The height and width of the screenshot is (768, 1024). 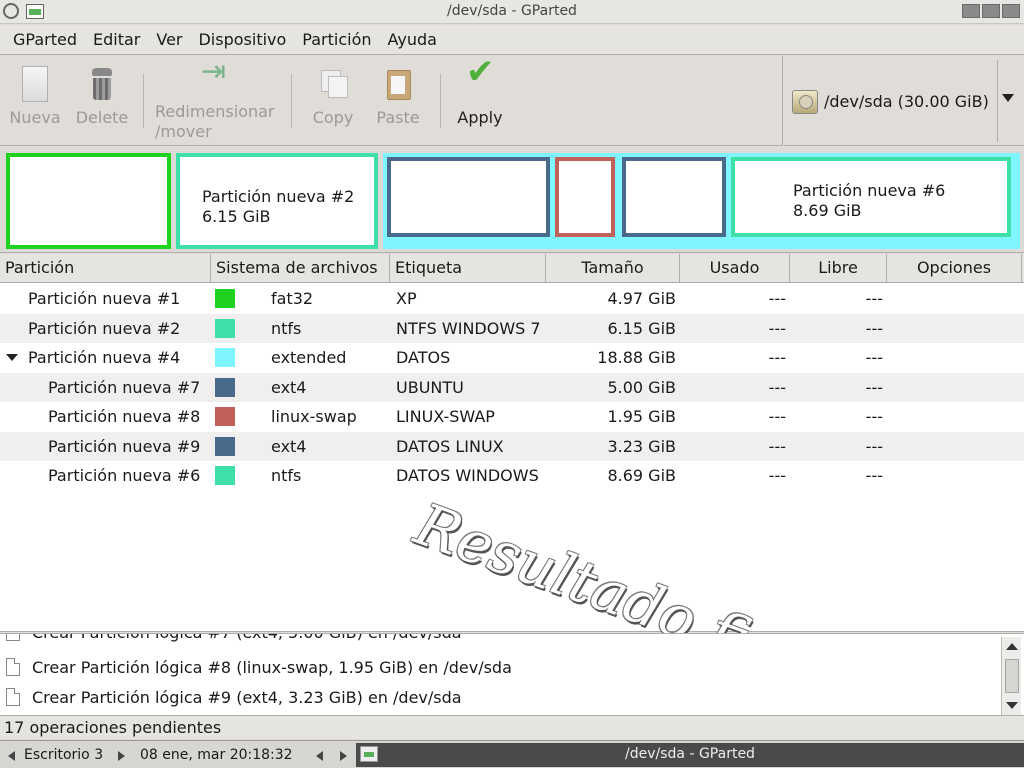 What do you see at coordinates (423, 357) in the screenshot?
I see `partition-label: DATOS` at bounding box center [423, 357].